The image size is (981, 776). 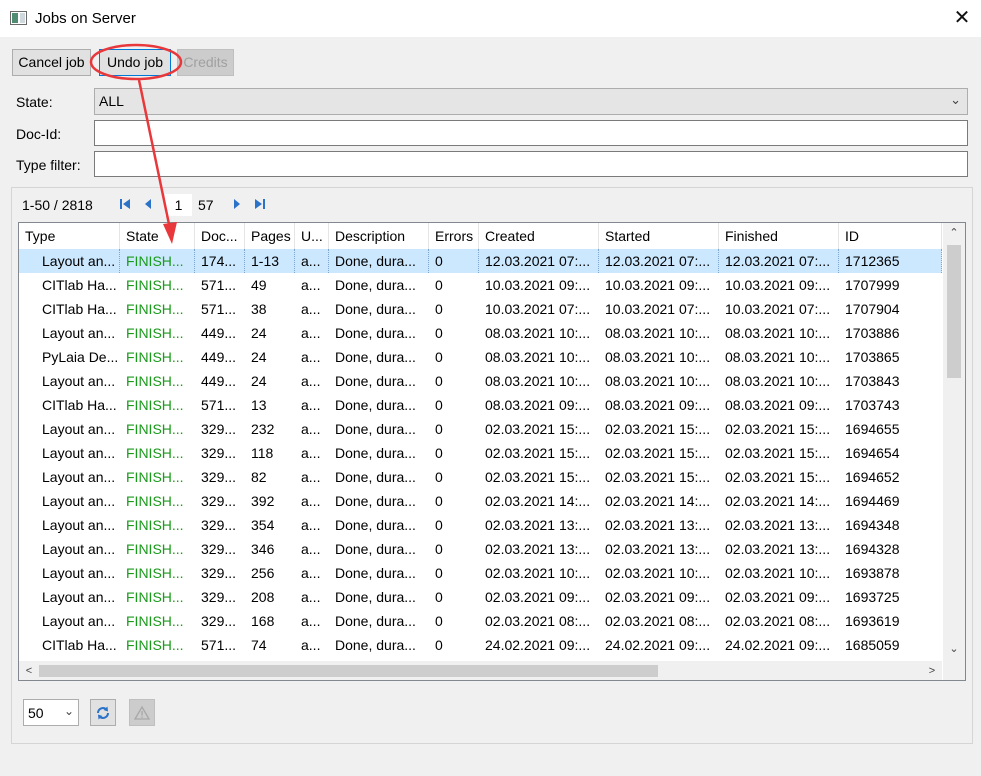 I want to click on type-filter-label: Type filter:, so click(x=48, y=165).